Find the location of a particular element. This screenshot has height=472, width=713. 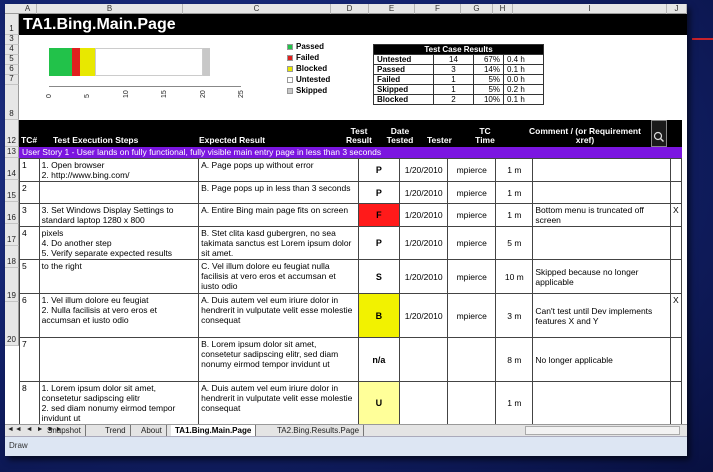

column-header-f: F is located at coordinates (438, 9).